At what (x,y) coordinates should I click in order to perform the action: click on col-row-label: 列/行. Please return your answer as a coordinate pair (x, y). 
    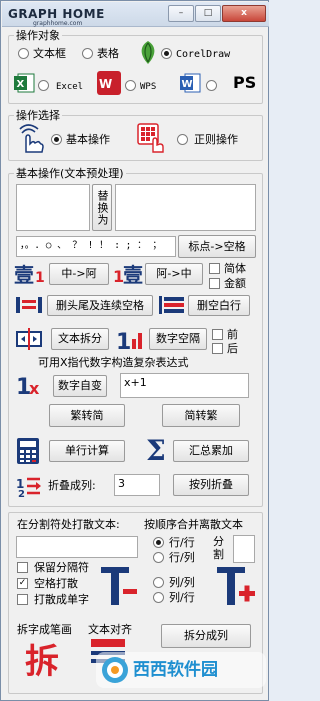
    Looking at the image, I should click on (182, 597).